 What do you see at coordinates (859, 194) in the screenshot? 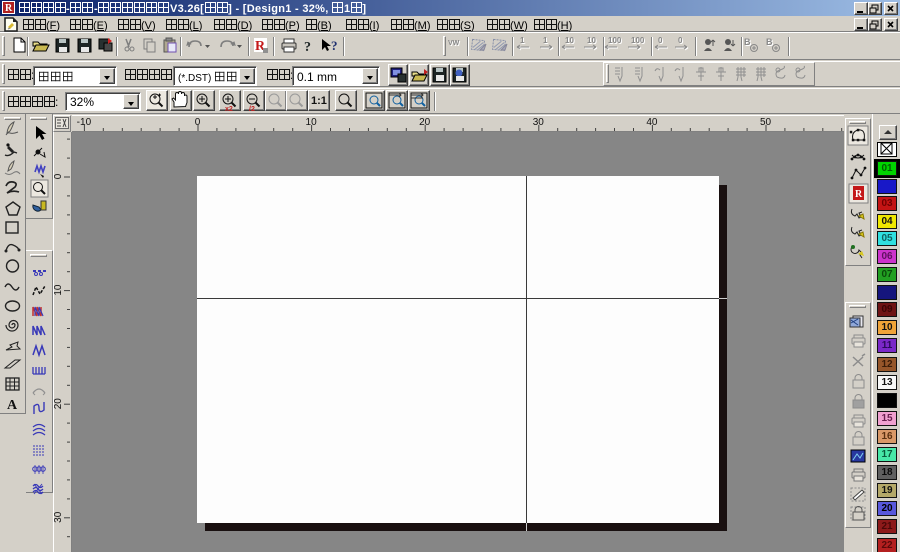
I see `svg-text: R` at bounding box center [859, 194].